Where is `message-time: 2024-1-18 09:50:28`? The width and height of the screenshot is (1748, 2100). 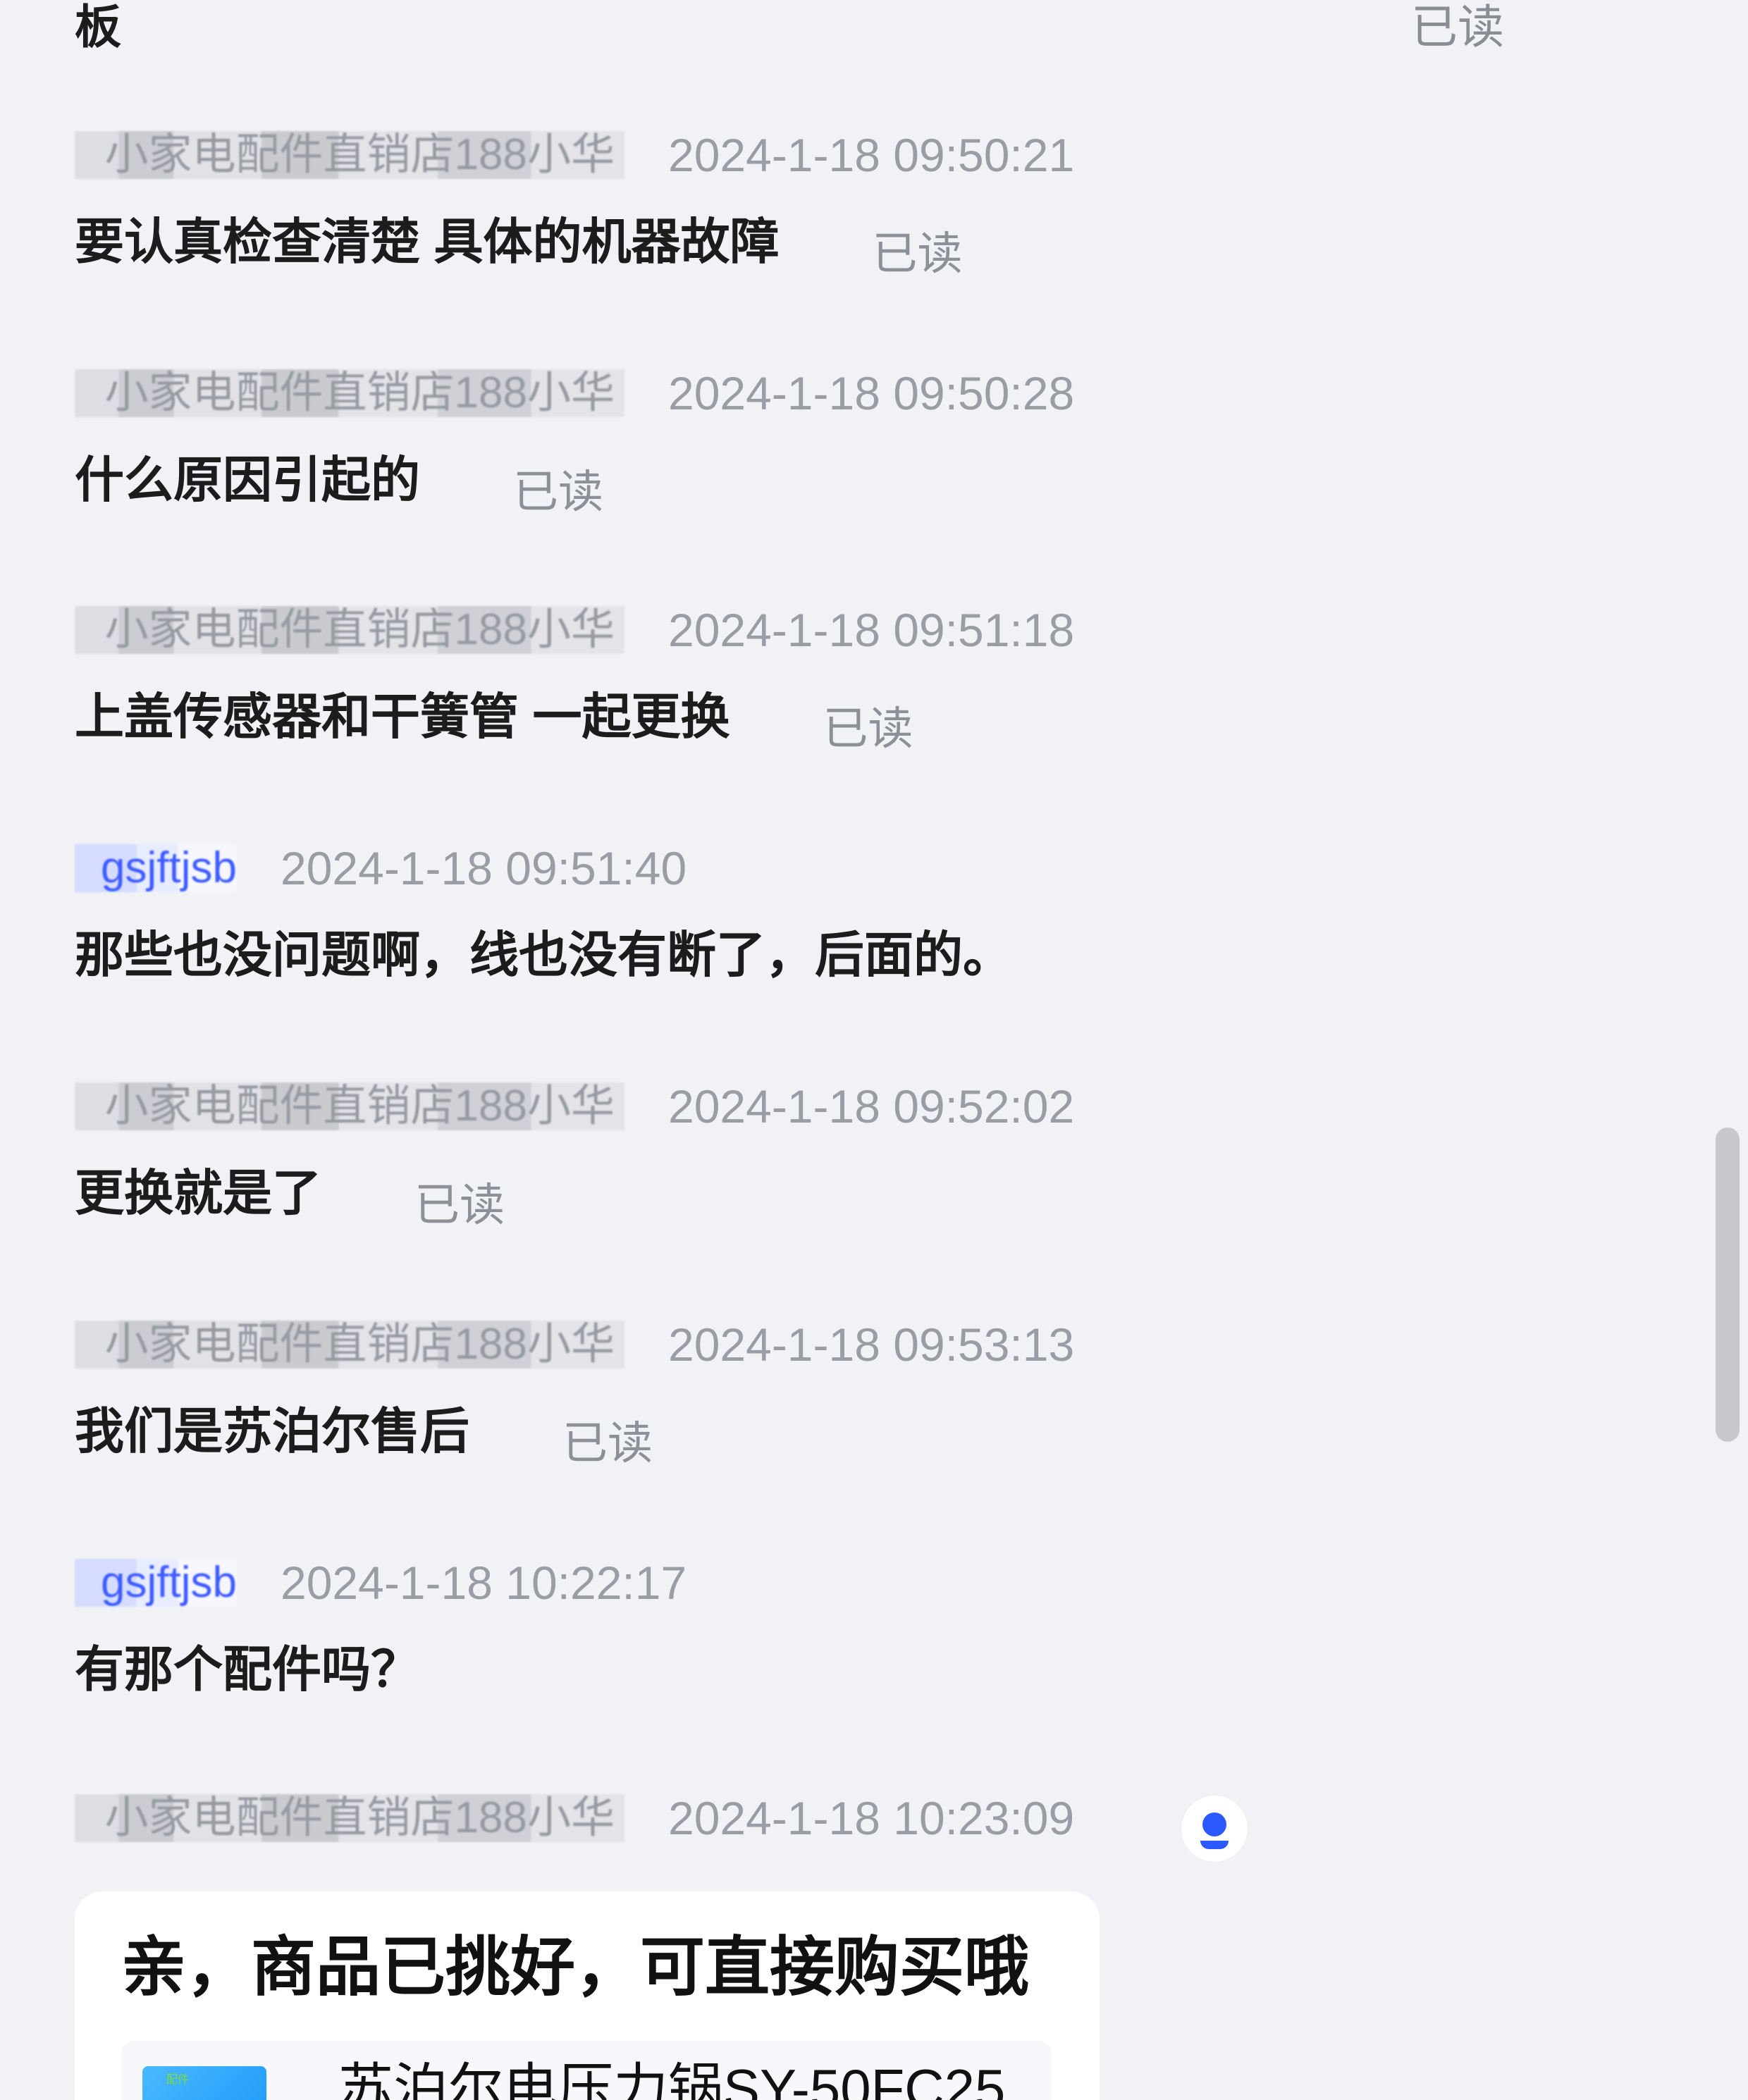
message-time: 2024-1-18 09:50:28 is located at coordinates (871, 393).